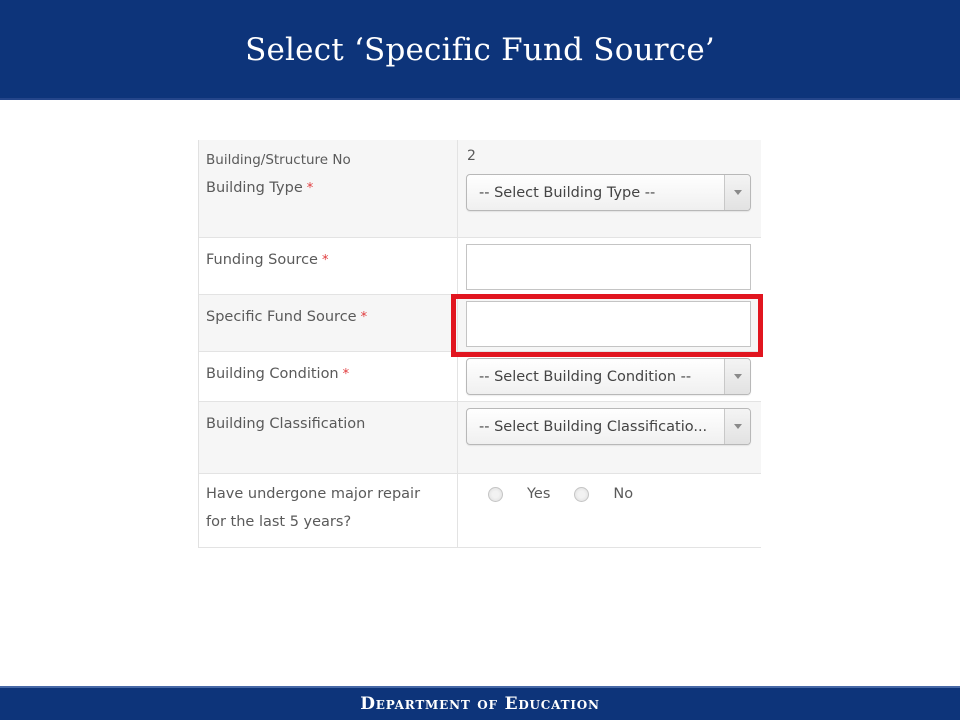  I want to click on radio-no-label: No, so click(623, 494).